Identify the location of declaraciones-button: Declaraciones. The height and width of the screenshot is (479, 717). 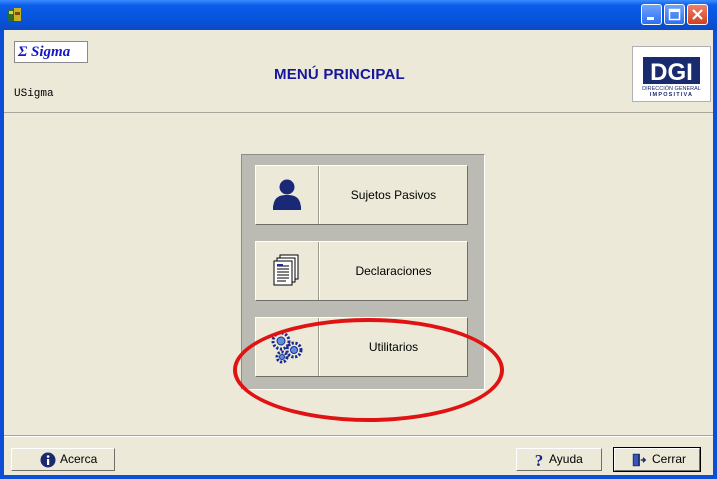
(361, 271).